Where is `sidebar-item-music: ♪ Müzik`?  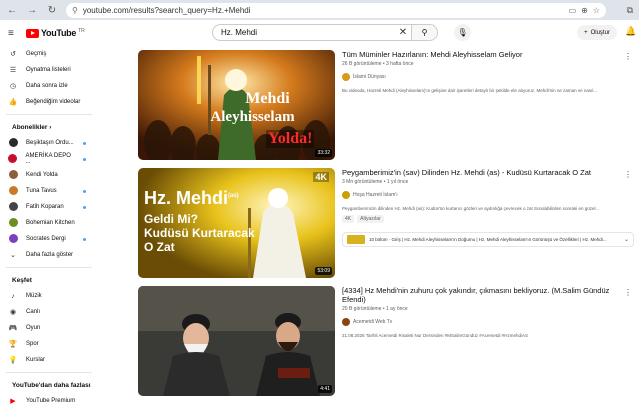 sidebar-item-music: ♪ Müzik is located at coordinates (52, 296).